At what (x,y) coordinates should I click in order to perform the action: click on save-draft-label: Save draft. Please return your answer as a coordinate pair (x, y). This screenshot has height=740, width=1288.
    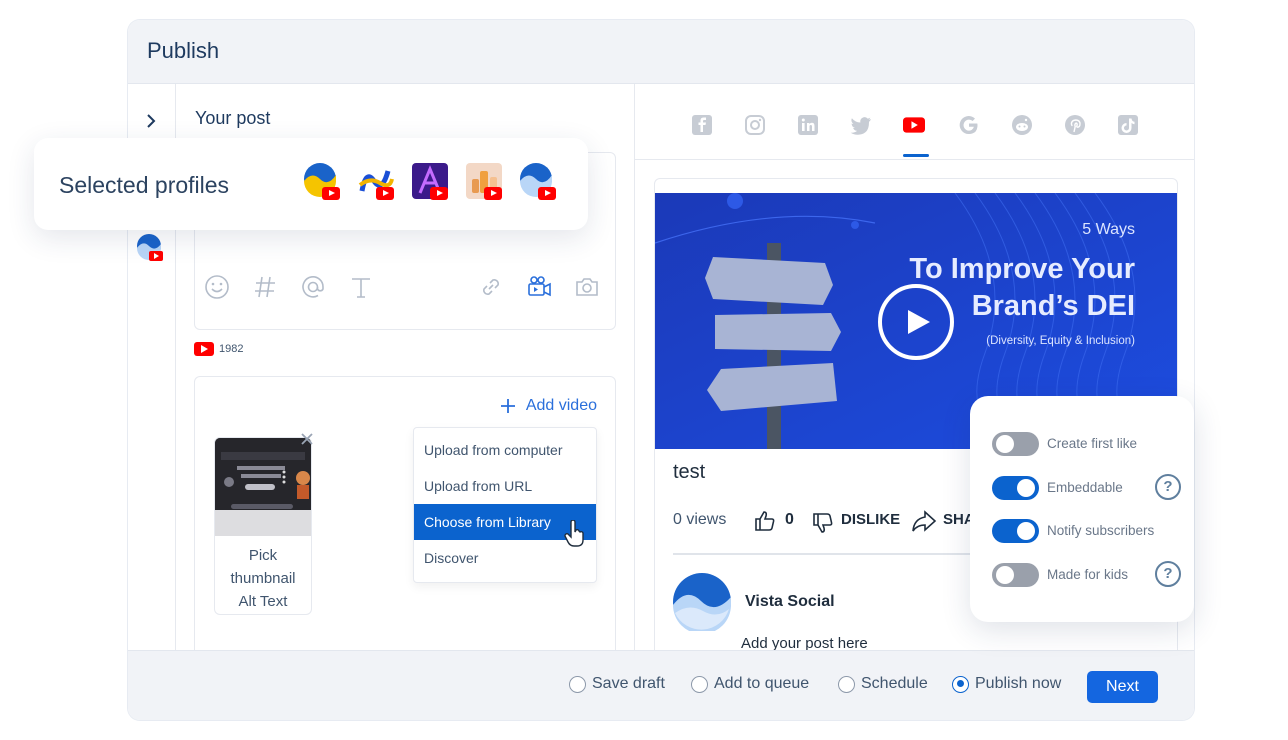
    Looking at the image, I should click on (628, 683).